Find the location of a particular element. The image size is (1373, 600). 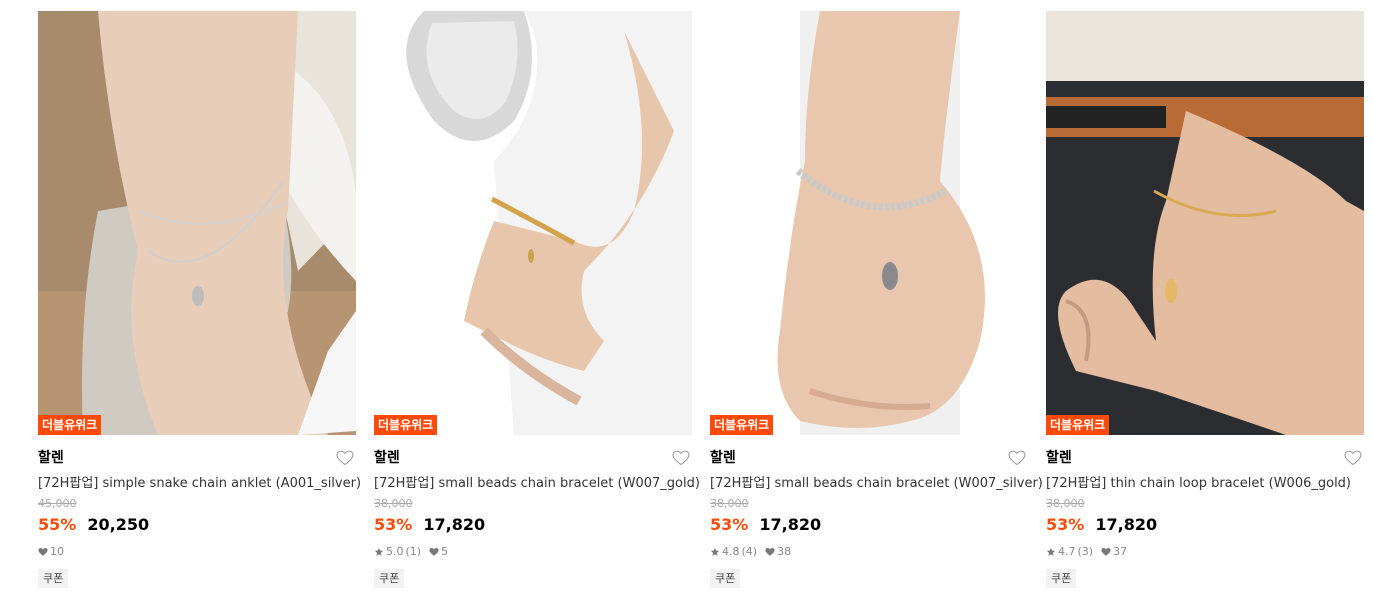

product-stats: 4.8 (4) 38 is located at coordinates (869, 552).